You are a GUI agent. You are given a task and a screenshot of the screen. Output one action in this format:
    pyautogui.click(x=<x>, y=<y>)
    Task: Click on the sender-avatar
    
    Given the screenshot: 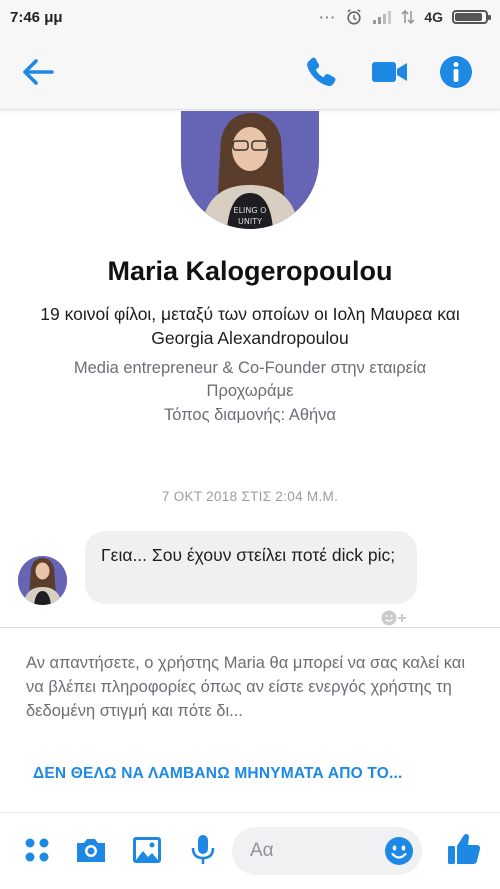 What is the action you would take?
    pyautogui.click(x=42, y=580)
    